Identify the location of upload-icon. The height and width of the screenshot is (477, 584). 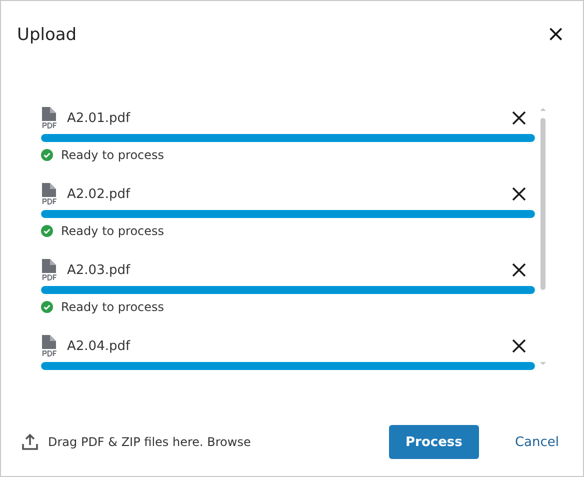
(30, 442).